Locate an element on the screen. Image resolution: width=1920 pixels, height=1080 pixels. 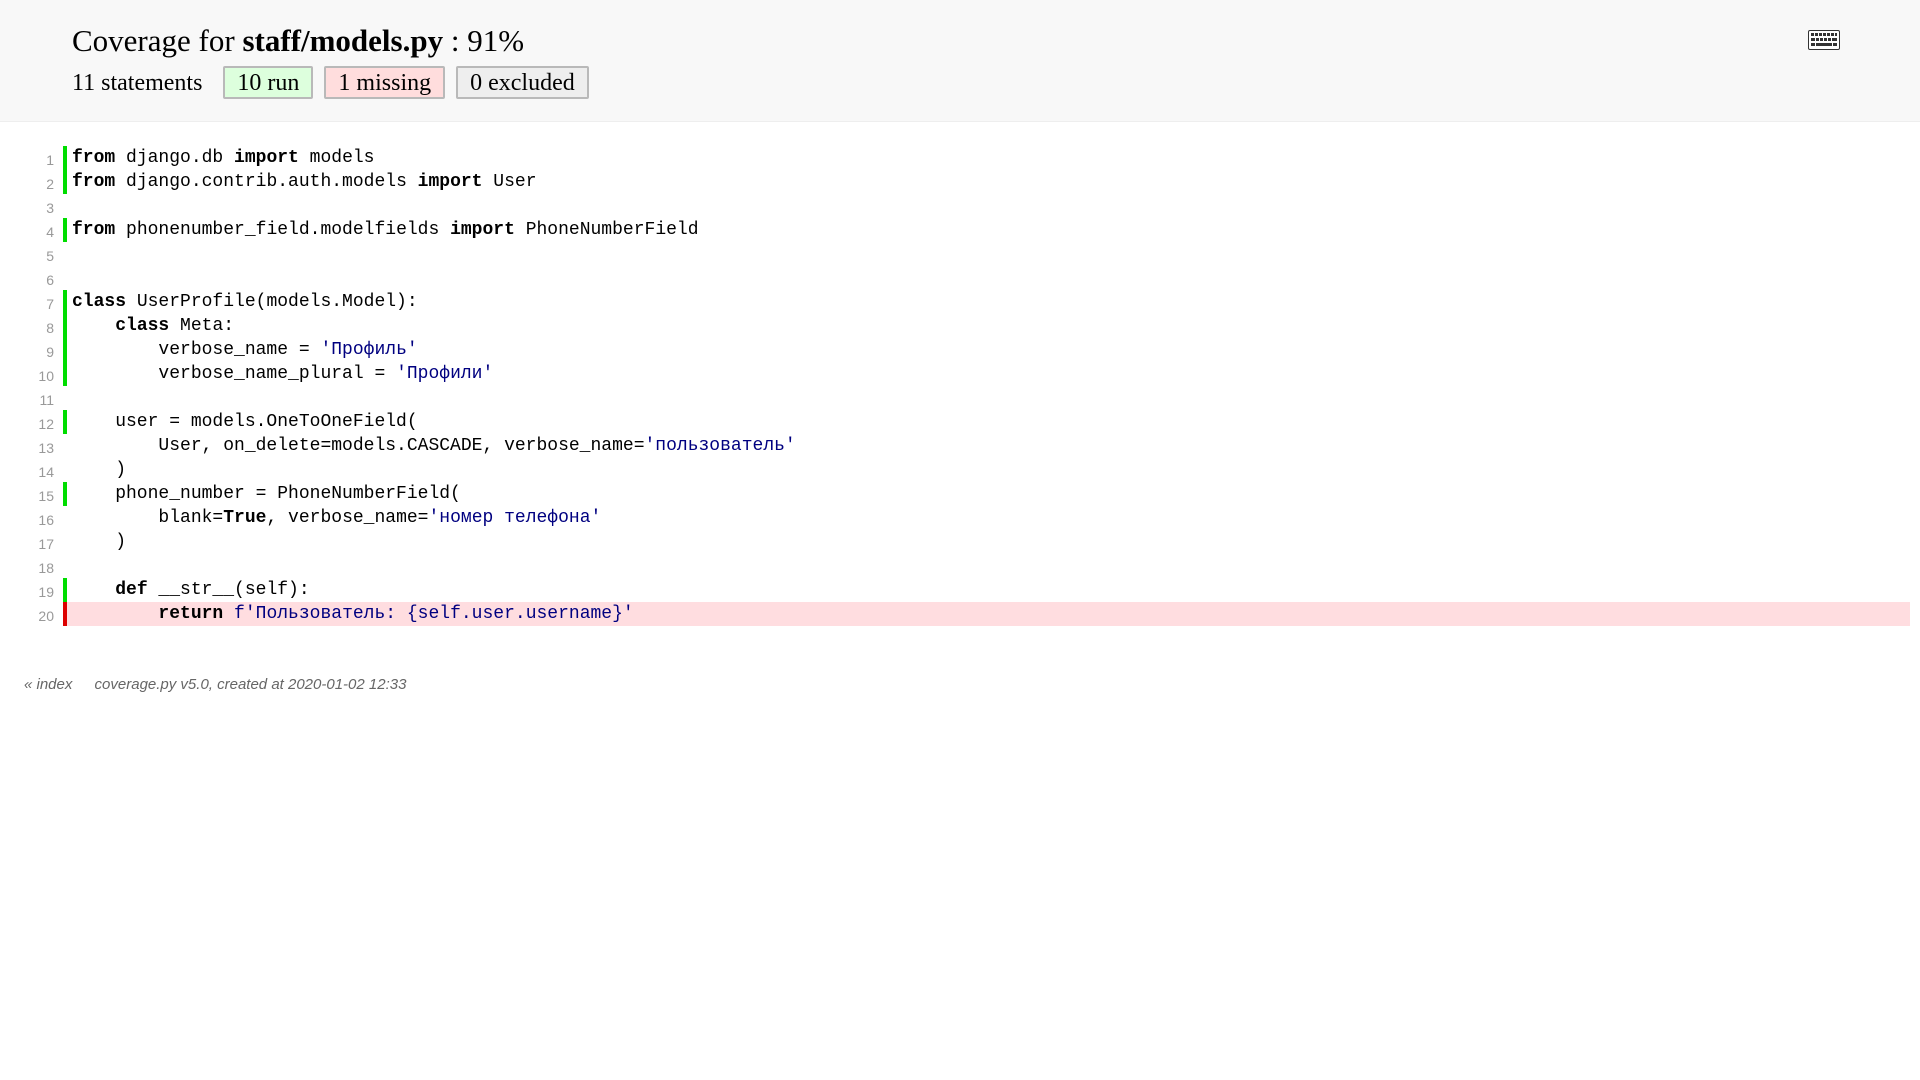
code-text: from django.db import models is located at coordinates (988, 158).